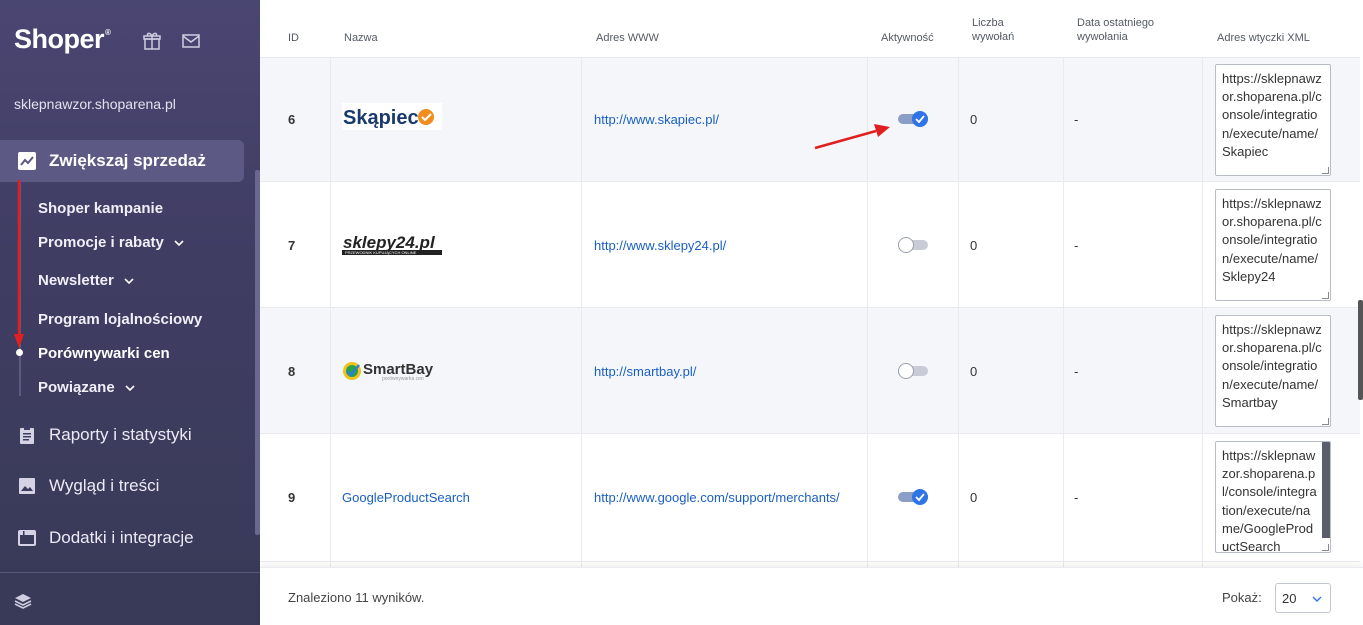 The height and width of the screenshot is (625, 1363). Describe the element at coordinates (403, 379) in the screenshot. I see `svg-text: porównywarka cen` at that location.